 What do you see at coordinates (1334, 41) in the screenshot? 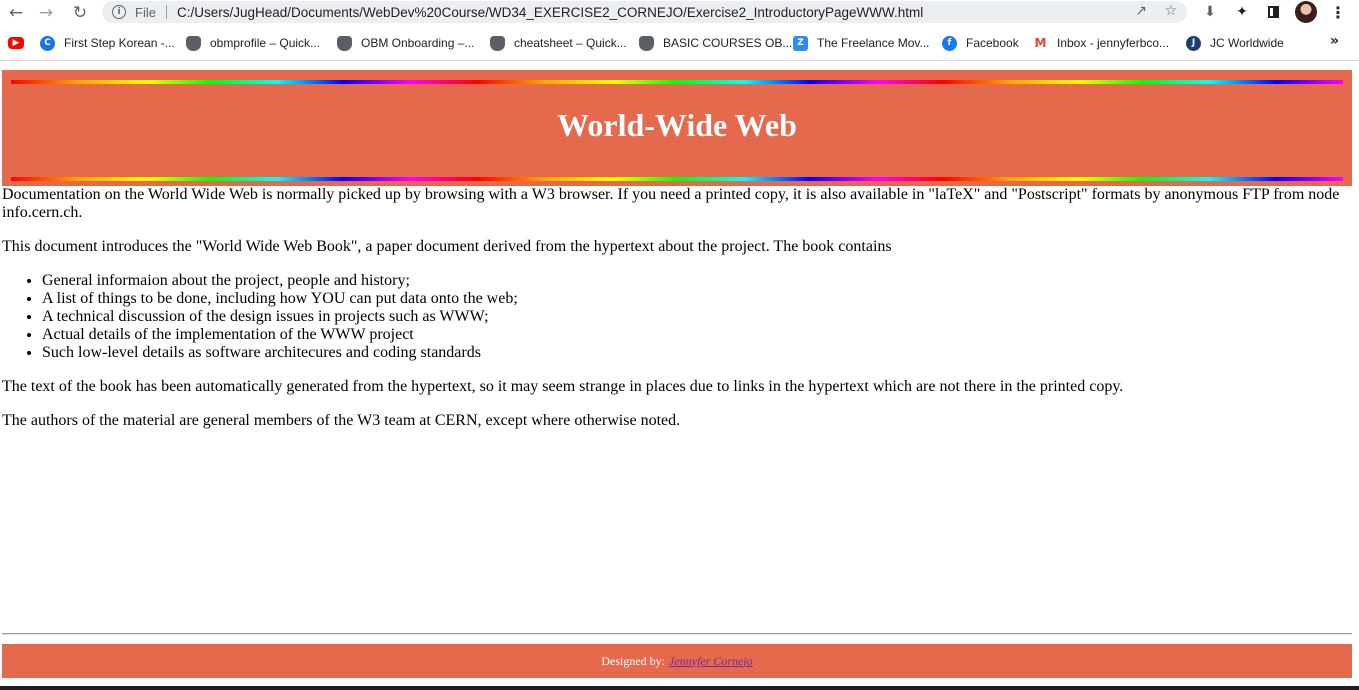
I see `more-bookmarks-icon: »` at bounding box center [1334, 41].